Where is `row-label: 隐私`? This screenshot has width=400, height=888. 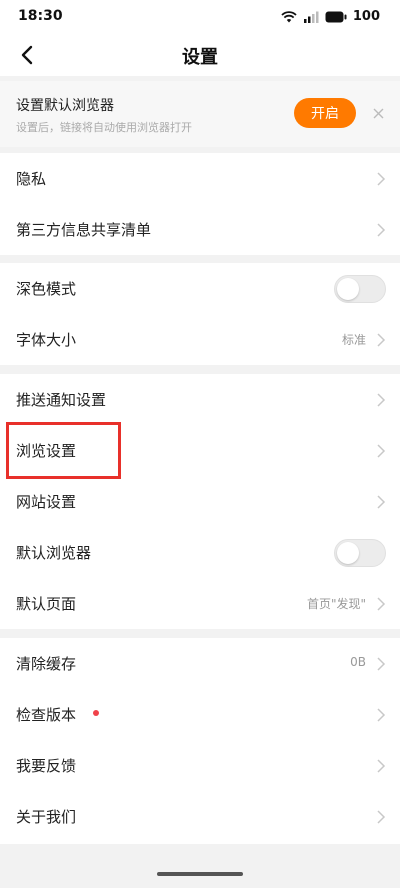 row-label: 隐私 is located at coordinates (31, 179).